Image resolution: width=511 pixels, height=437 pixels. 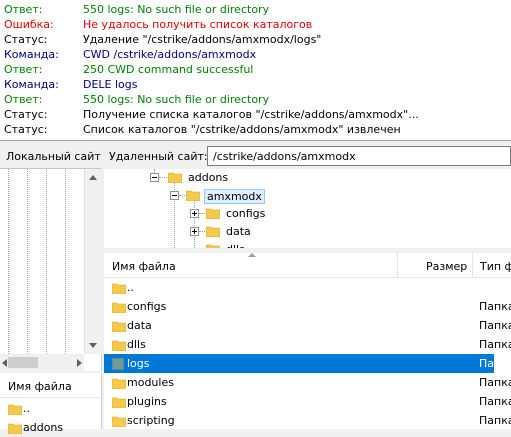 I want to click on local-tree-horizontal-scrollbar, so click(x=42, y=362).